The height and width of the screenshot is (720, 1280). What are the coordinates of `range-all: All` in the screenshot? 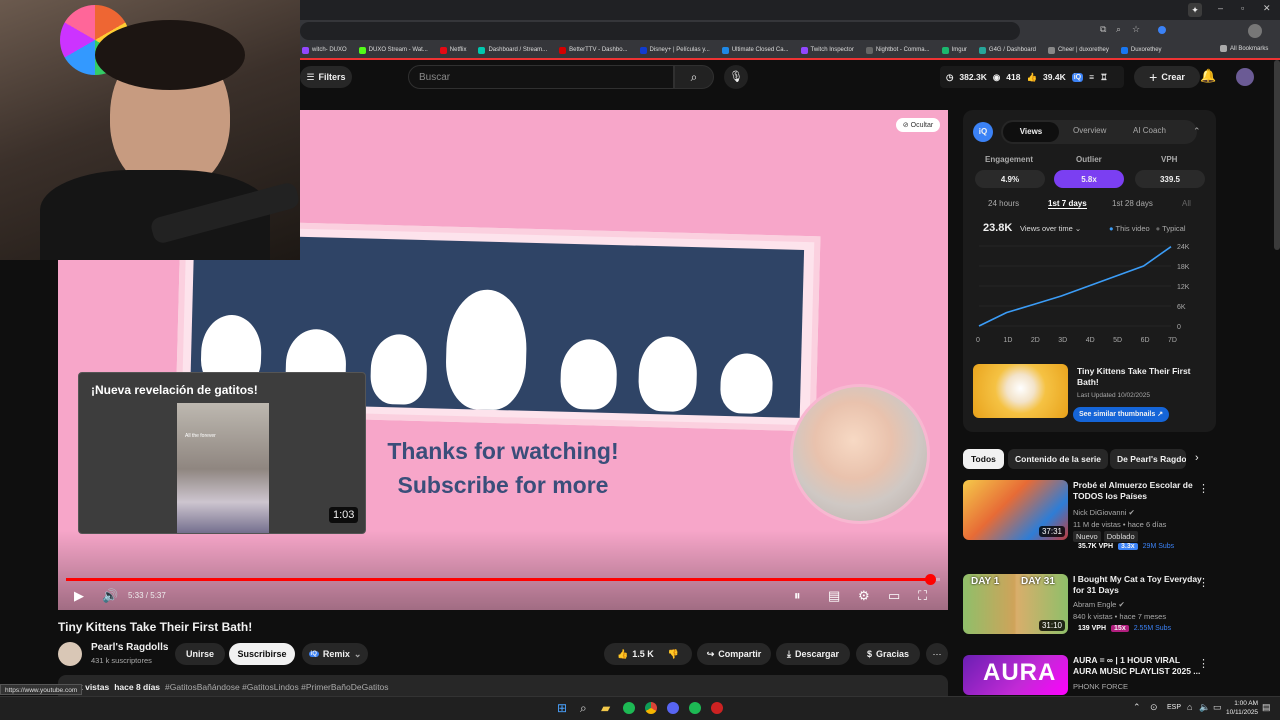 It's located at (1186, 203).